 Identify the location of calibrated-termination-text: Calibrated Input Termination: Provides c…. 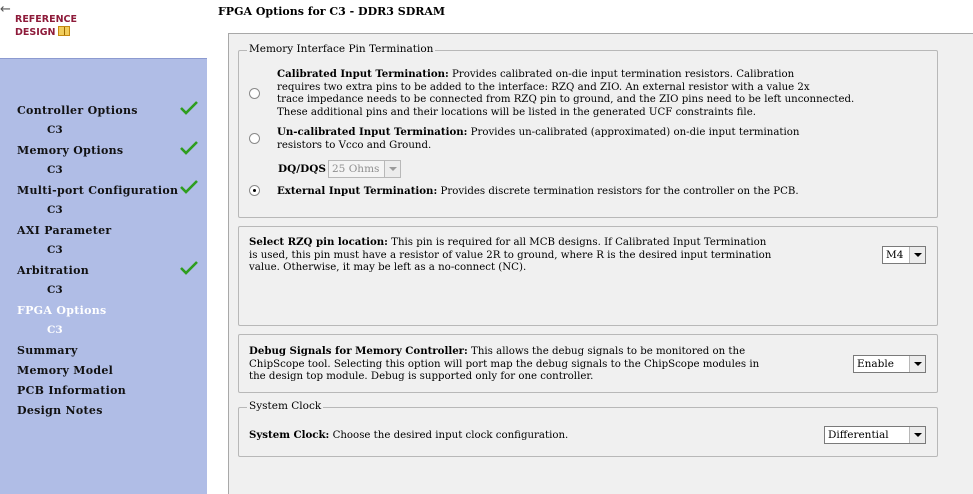
(566, 93).